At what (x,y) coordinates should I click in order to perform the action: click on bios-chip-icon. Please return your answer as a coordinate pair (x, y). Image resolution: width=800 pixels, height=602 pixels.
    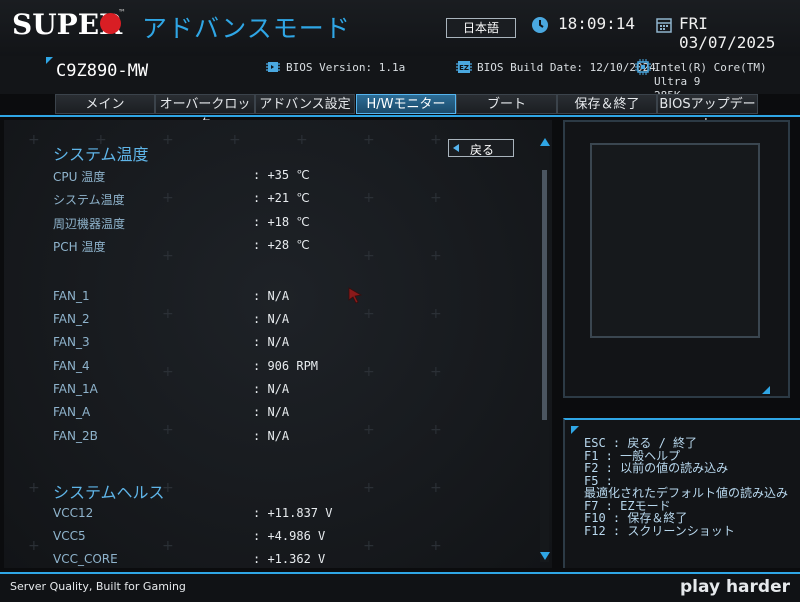
    Looking at the image, I should click on (273, 67).